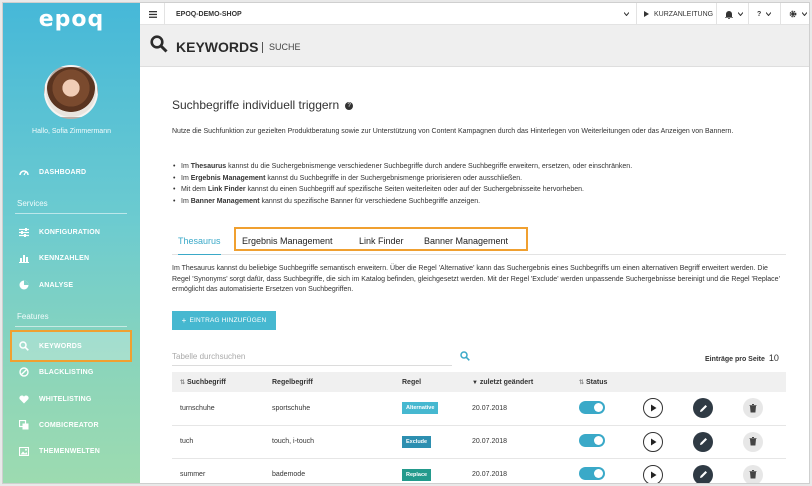 The height and width of the screenshot is (486, 812). Describe the element at coordinates (186, 166) in the screenshot. I see `bullet-text: Im` at that location.